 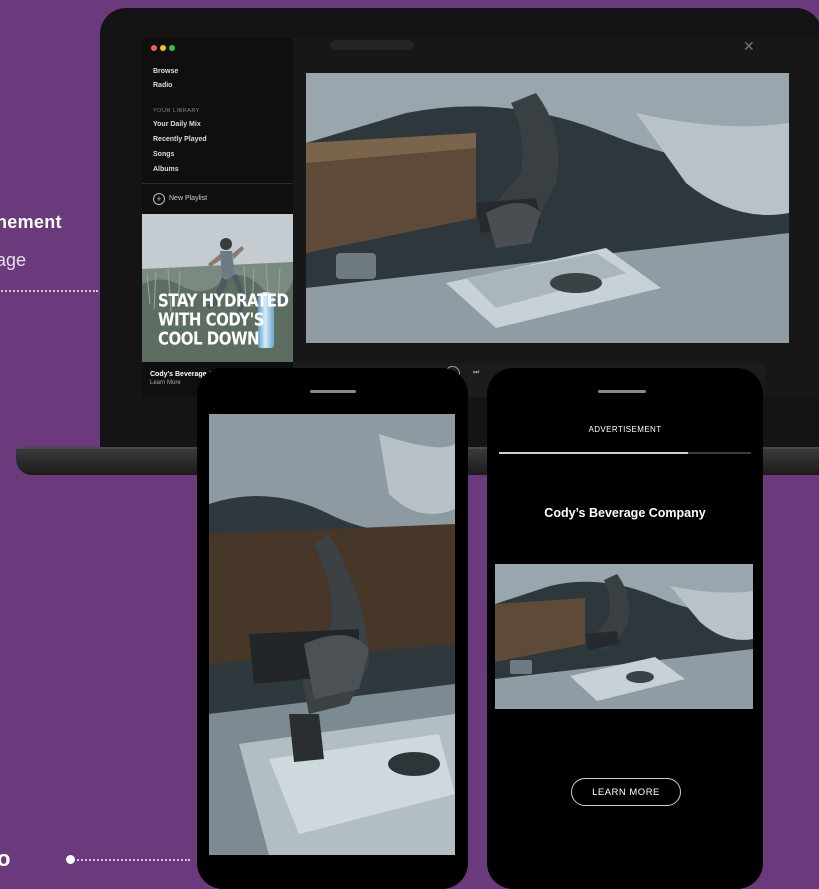 I want to click on vertical-video-ad, so click(x=332, y=634).